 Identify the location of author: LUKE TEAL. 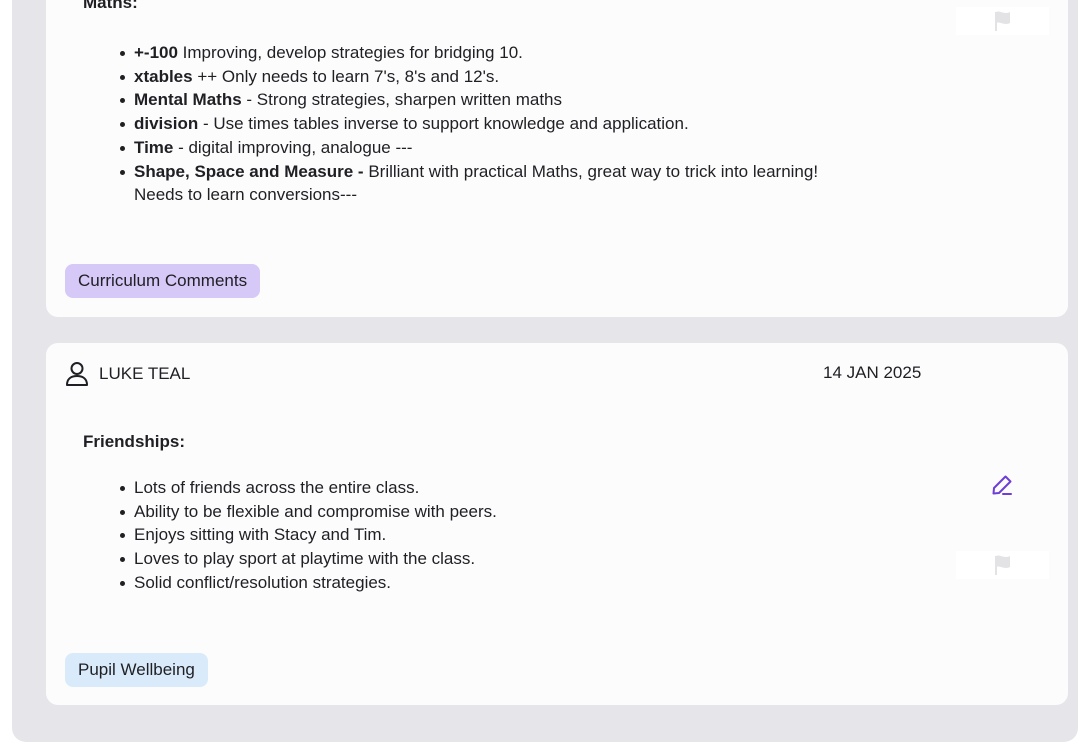
(127, 374).